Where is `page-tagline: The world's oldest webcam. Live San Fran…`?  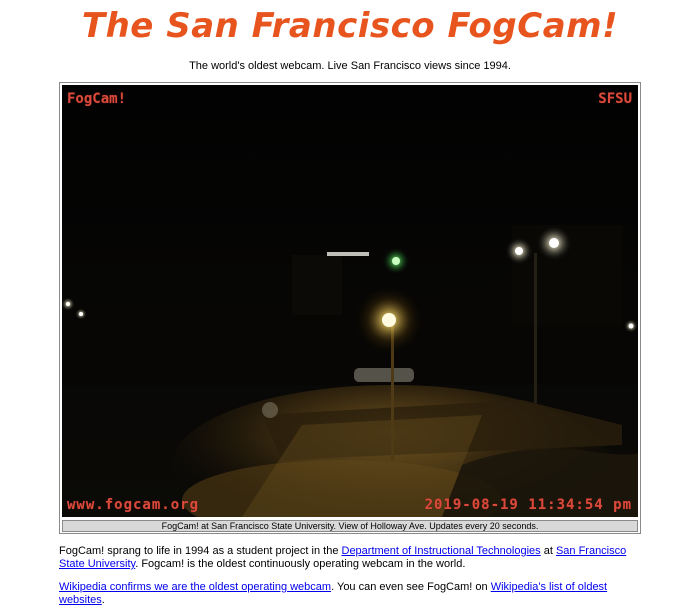
page-tagline: The world's oldest webcam. Live San Fran… is located at coordinates (350, 66).